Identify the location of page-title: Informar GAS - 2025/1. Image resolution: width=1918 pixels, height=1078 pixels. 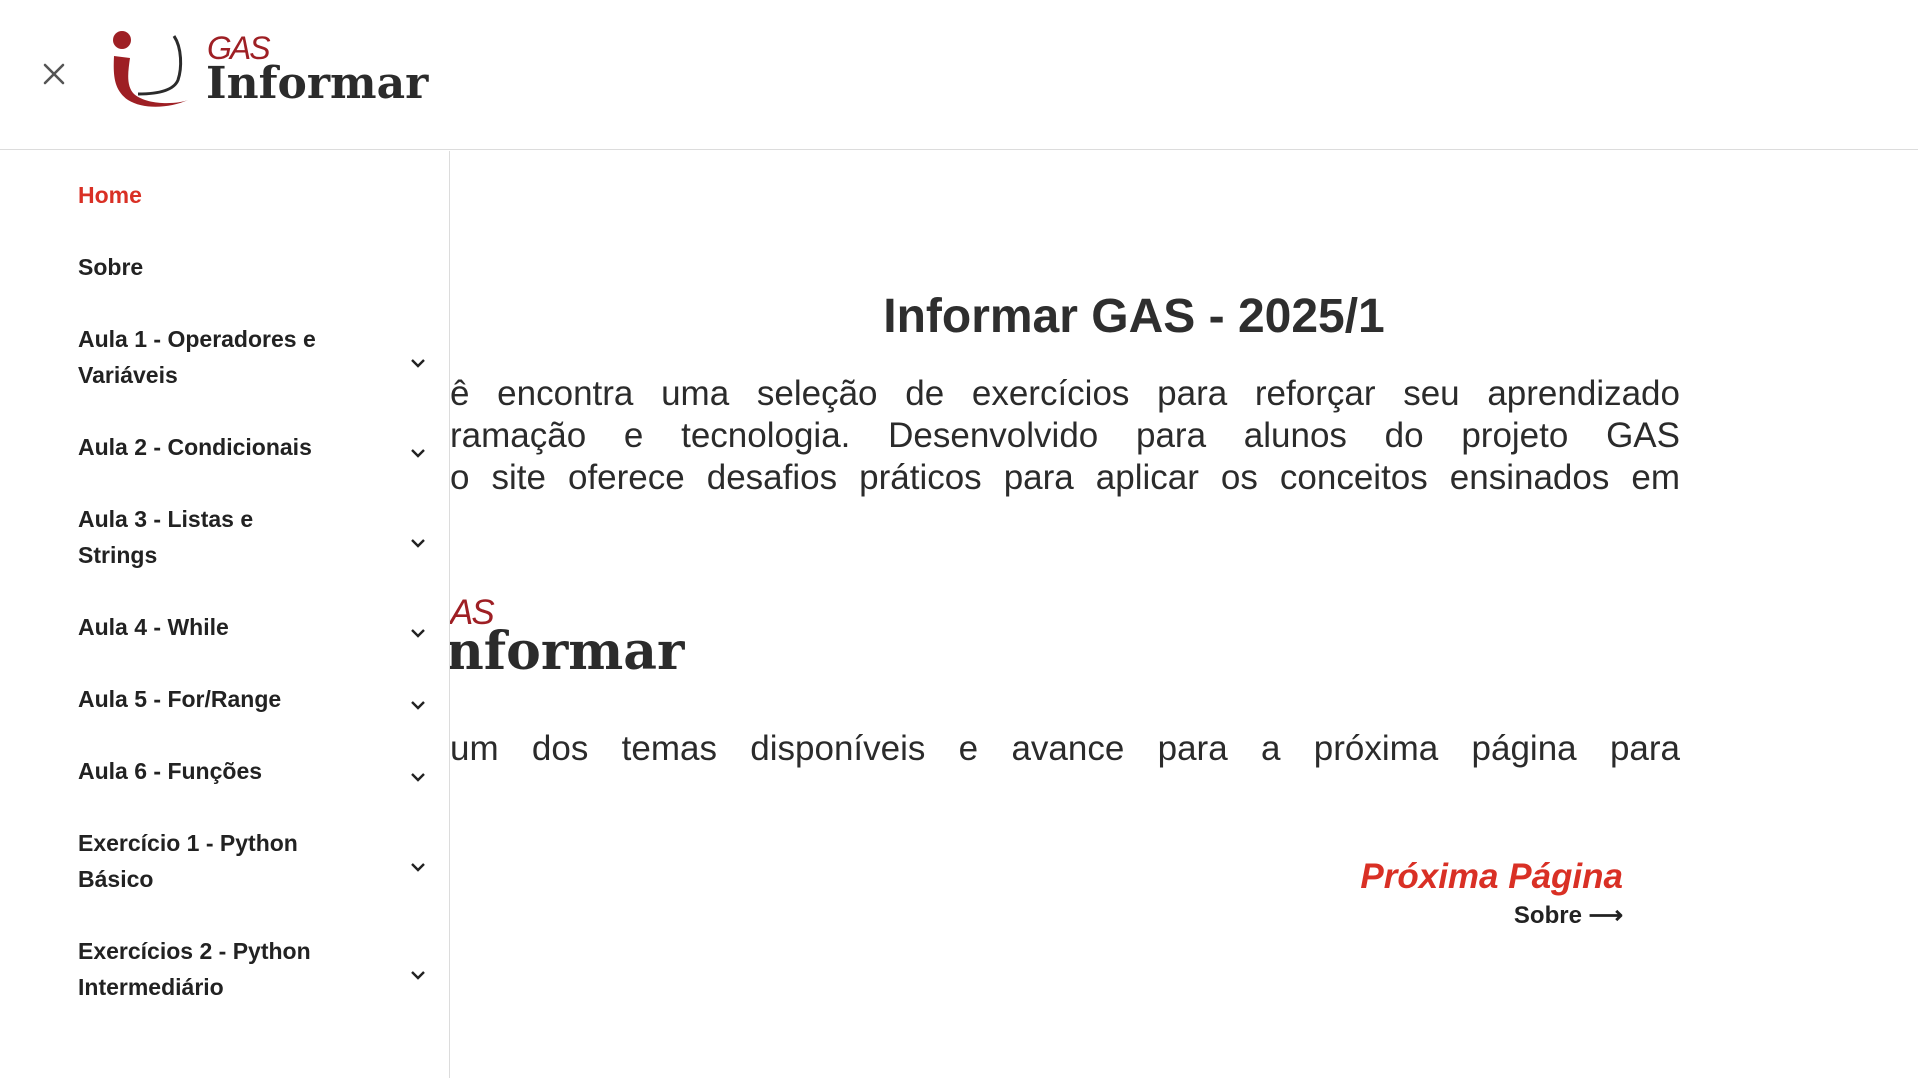
(1134, 316).